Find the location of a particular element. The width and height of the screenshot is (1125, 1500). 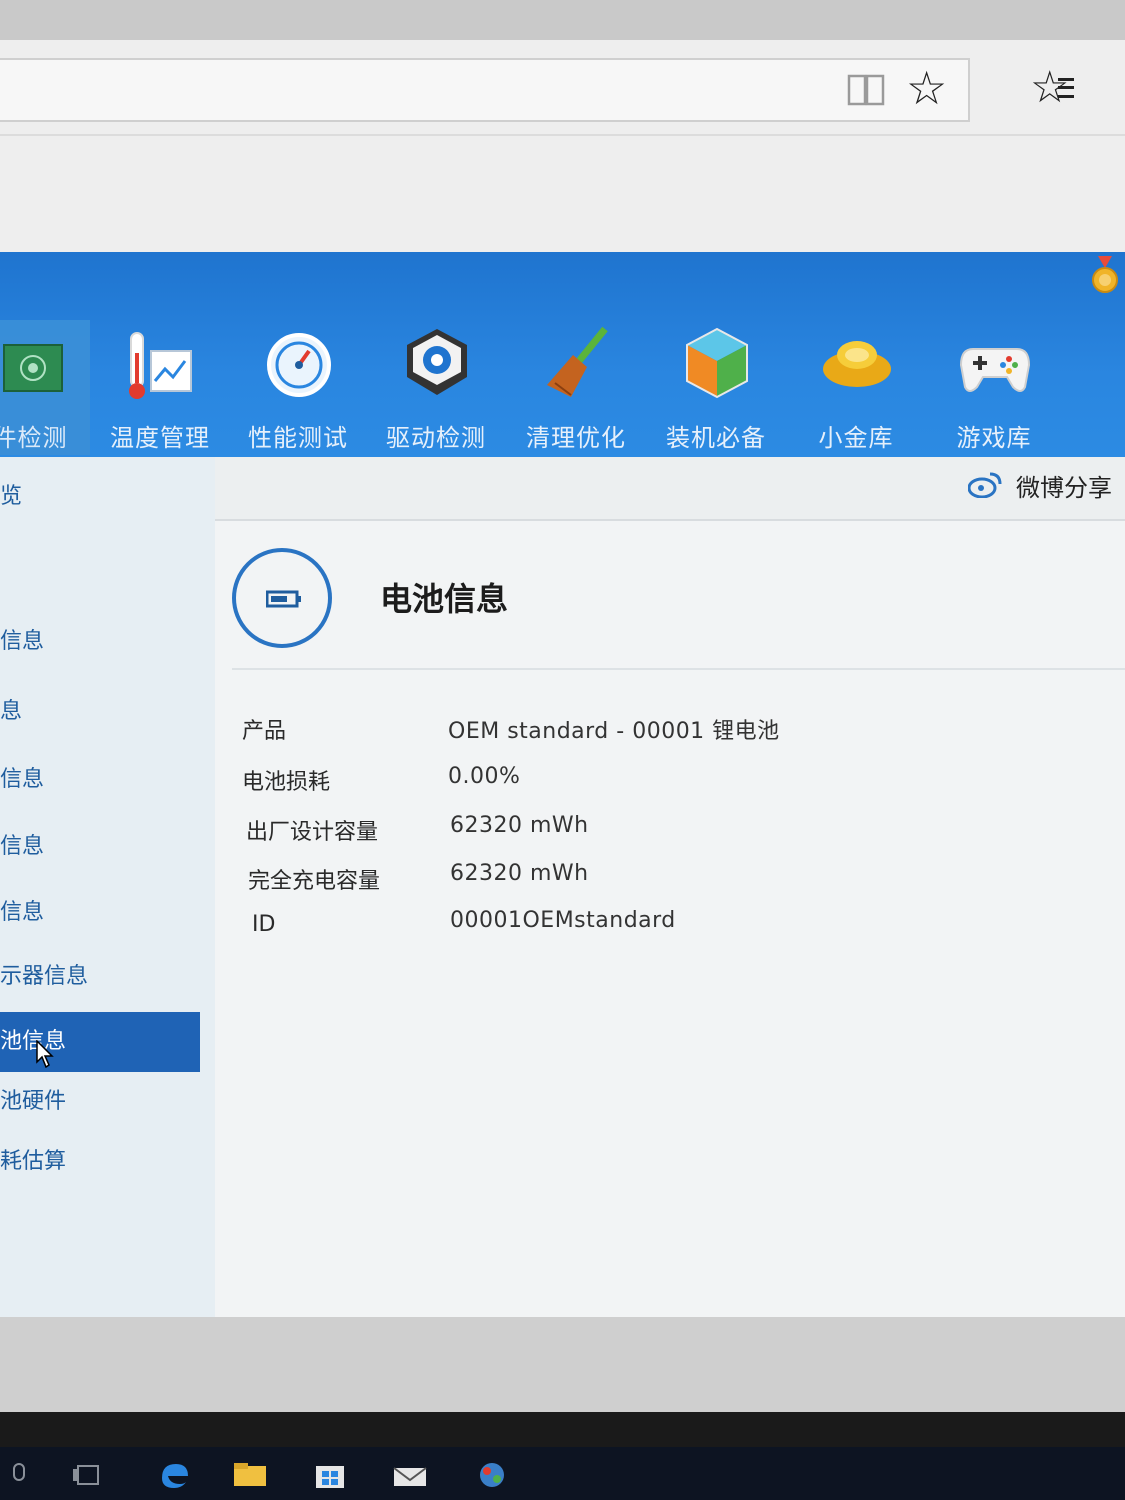

nav-cleanup: 清理优化 is located at coordinates (576, 387).